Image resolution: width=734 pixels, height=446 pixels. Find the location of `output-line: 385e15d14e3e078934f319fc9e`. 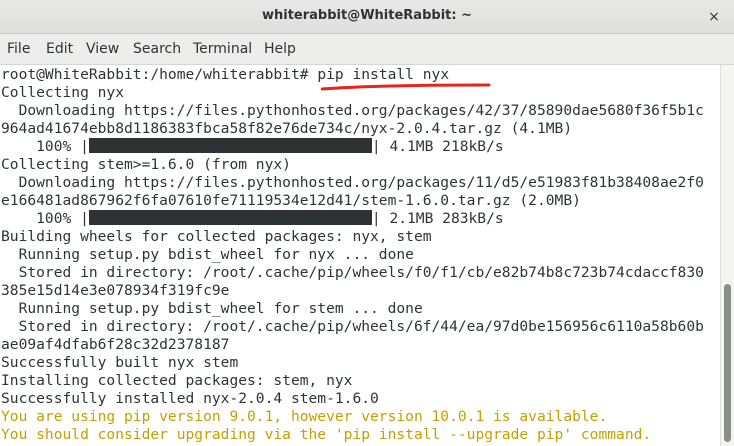

output-line: 385e15d14e3e078934f319fc9e is located at coordinates (115, 290).